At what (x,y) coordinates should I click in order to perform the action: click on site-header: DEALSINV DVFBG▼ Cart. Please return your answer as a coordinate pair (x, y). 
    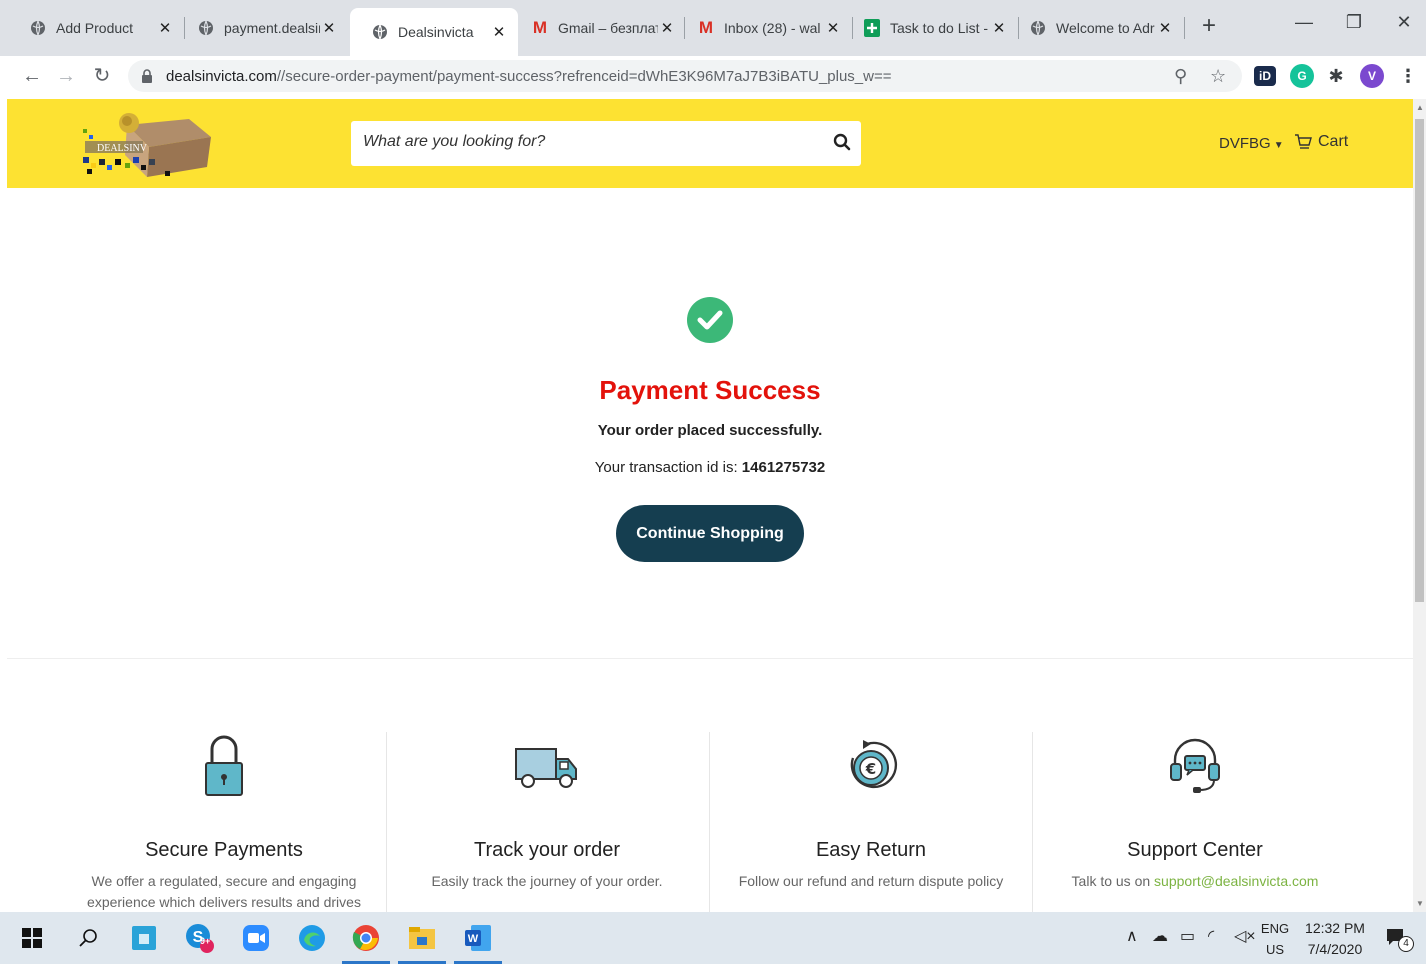
    Looking at the image, I should click on (710, 143).